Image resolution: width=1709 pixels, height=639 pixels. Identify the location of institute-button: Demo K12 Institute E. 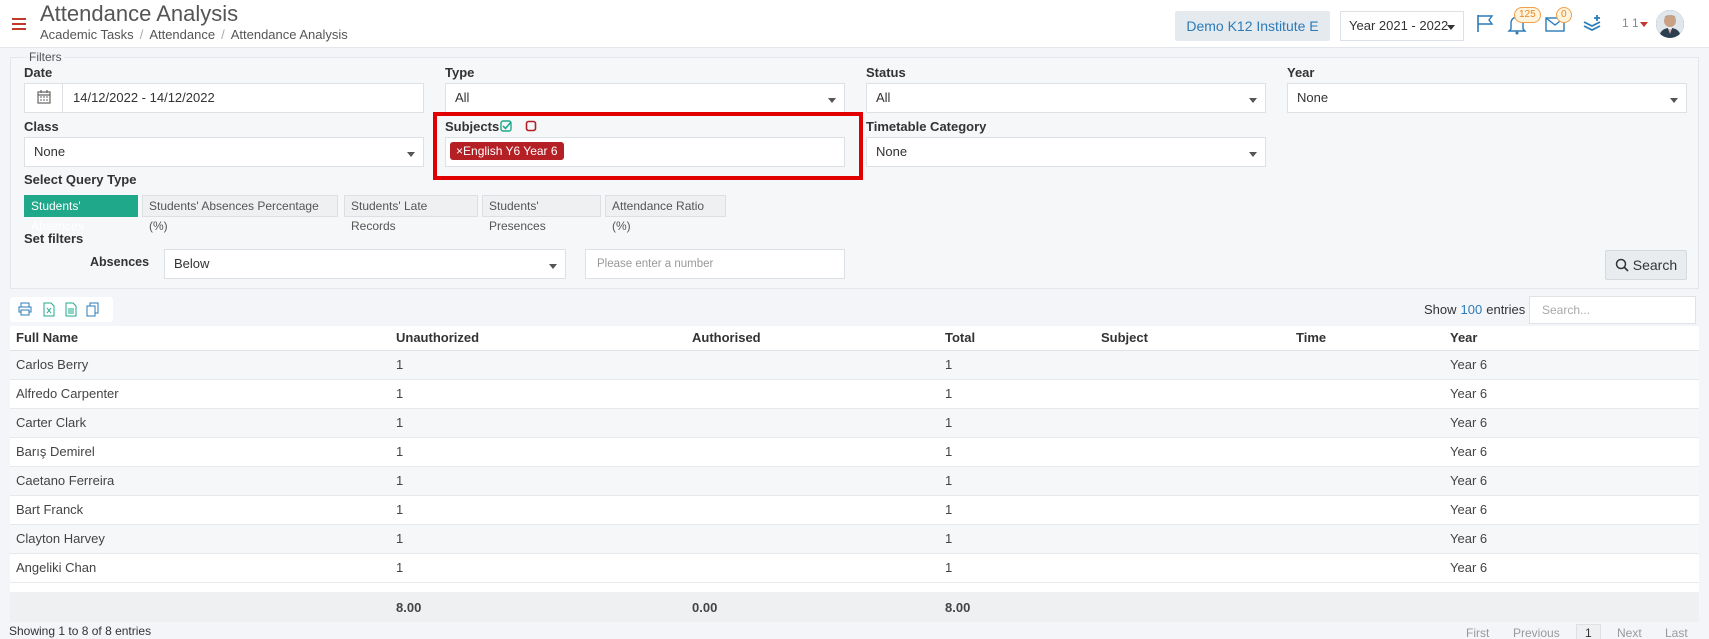
(1252, 26).